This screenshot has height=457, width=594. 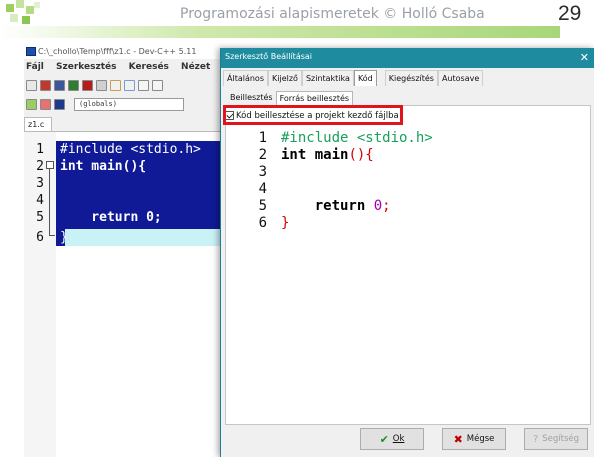 What do you see at coordinates (327, 78) in the screenshot?
I see `tab-syntax: Szintaktika` at bounding box center [327, 78].